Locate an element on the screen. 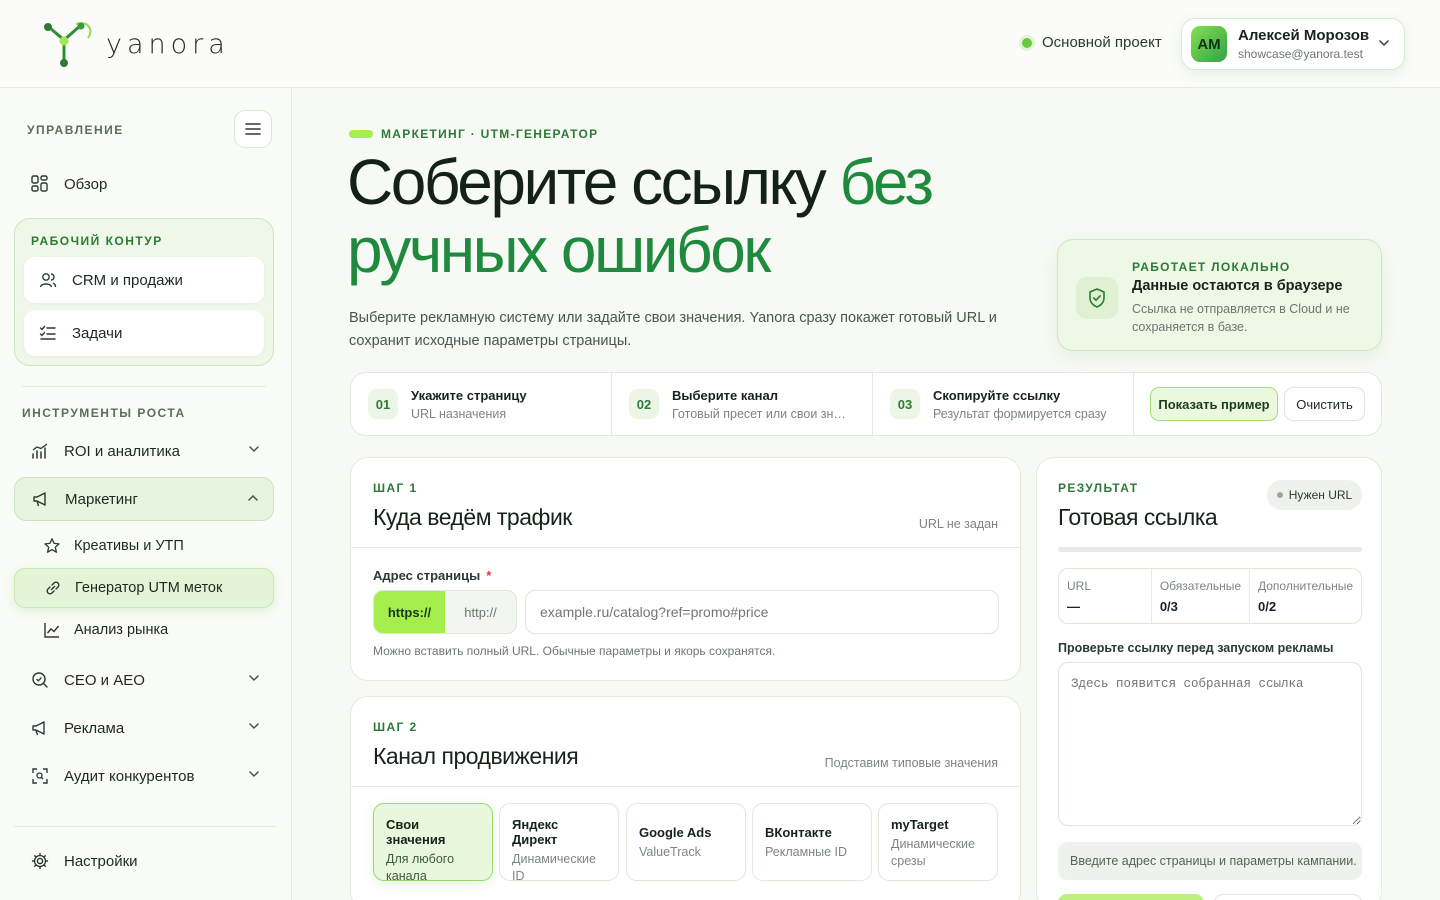 This screenshot has height=900, width=1440. sidebar-subitem-market-analysis: Анализ рынка is located at coordinates (144, 630).